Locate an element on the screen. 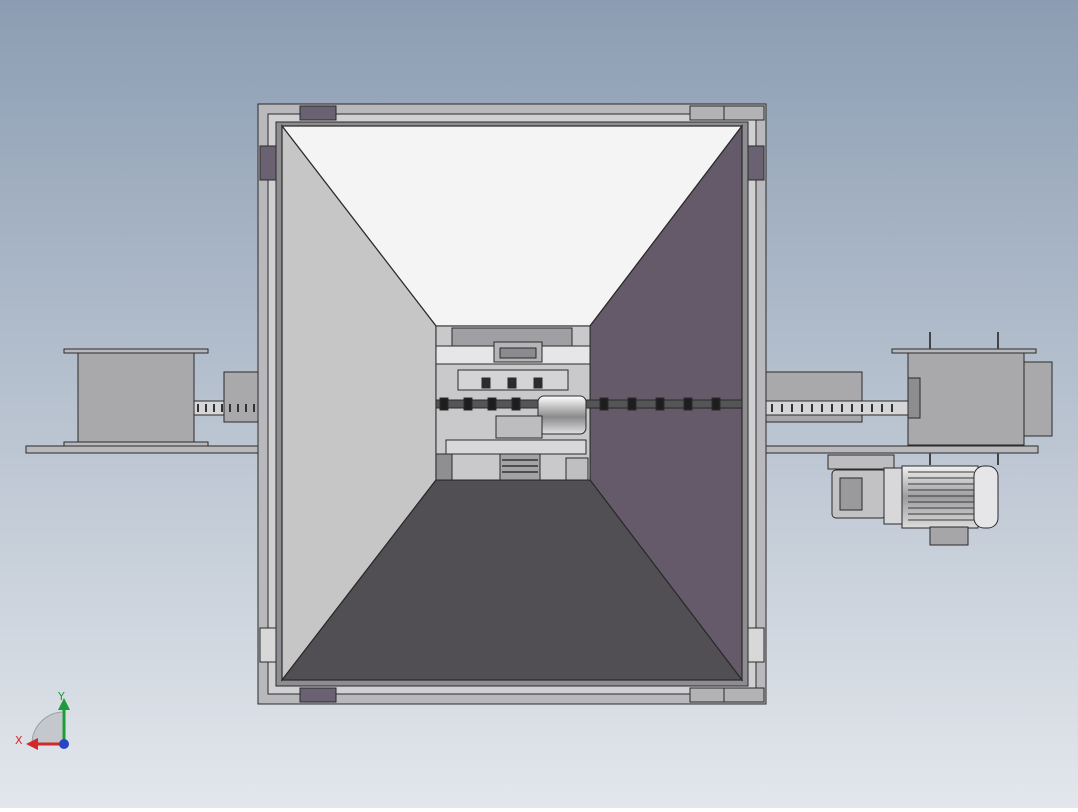  left-bearing-block is located at coordinates (242, 397).